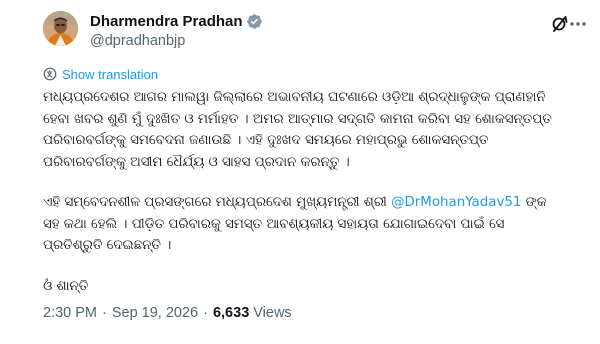  Describe the element at coordinates (110, 74) in the screenshot. I see `show-translation-label: Show translation` at that location.